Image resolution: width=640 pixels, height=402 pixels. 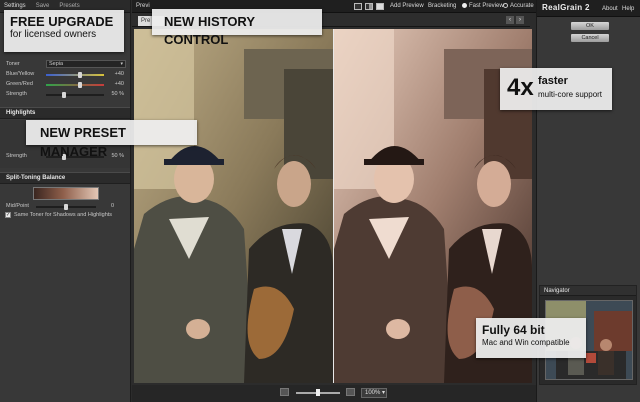 I want to click on tab-next-icon: ›, so click(x=520, y=20).